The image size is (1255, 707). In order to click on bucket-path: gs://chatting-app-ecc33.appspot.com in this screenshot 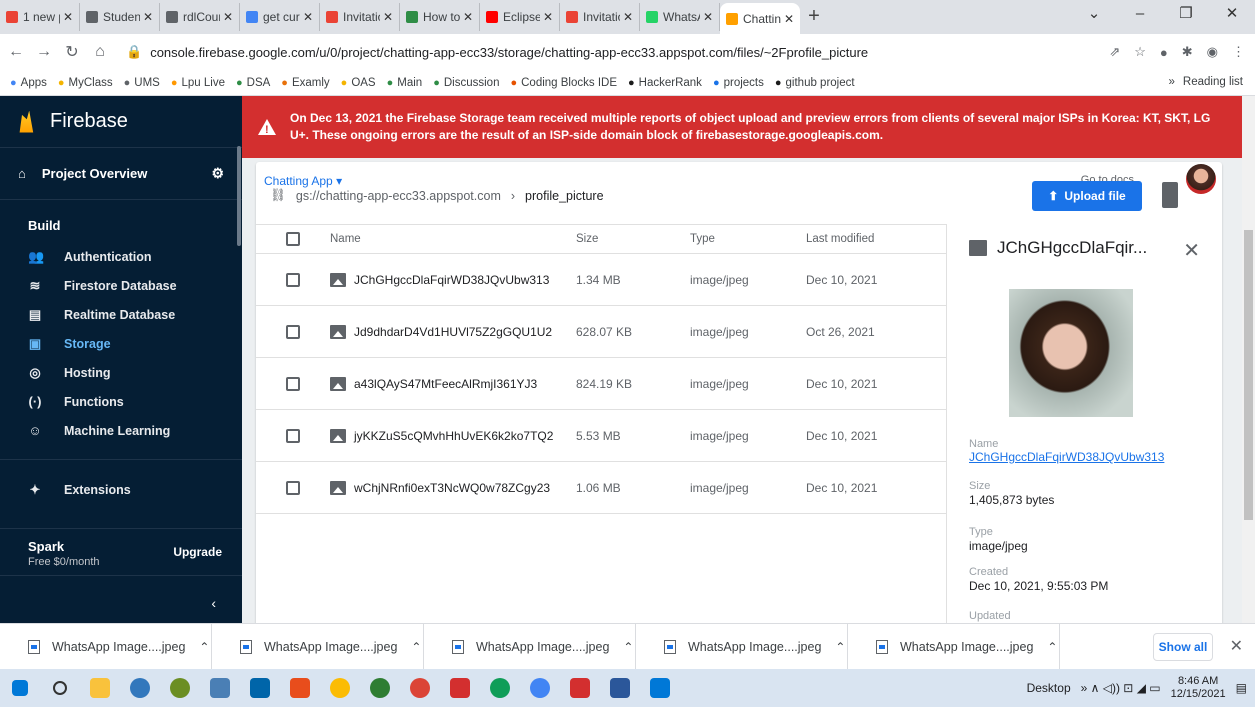, I will do `click(398, 196)`.